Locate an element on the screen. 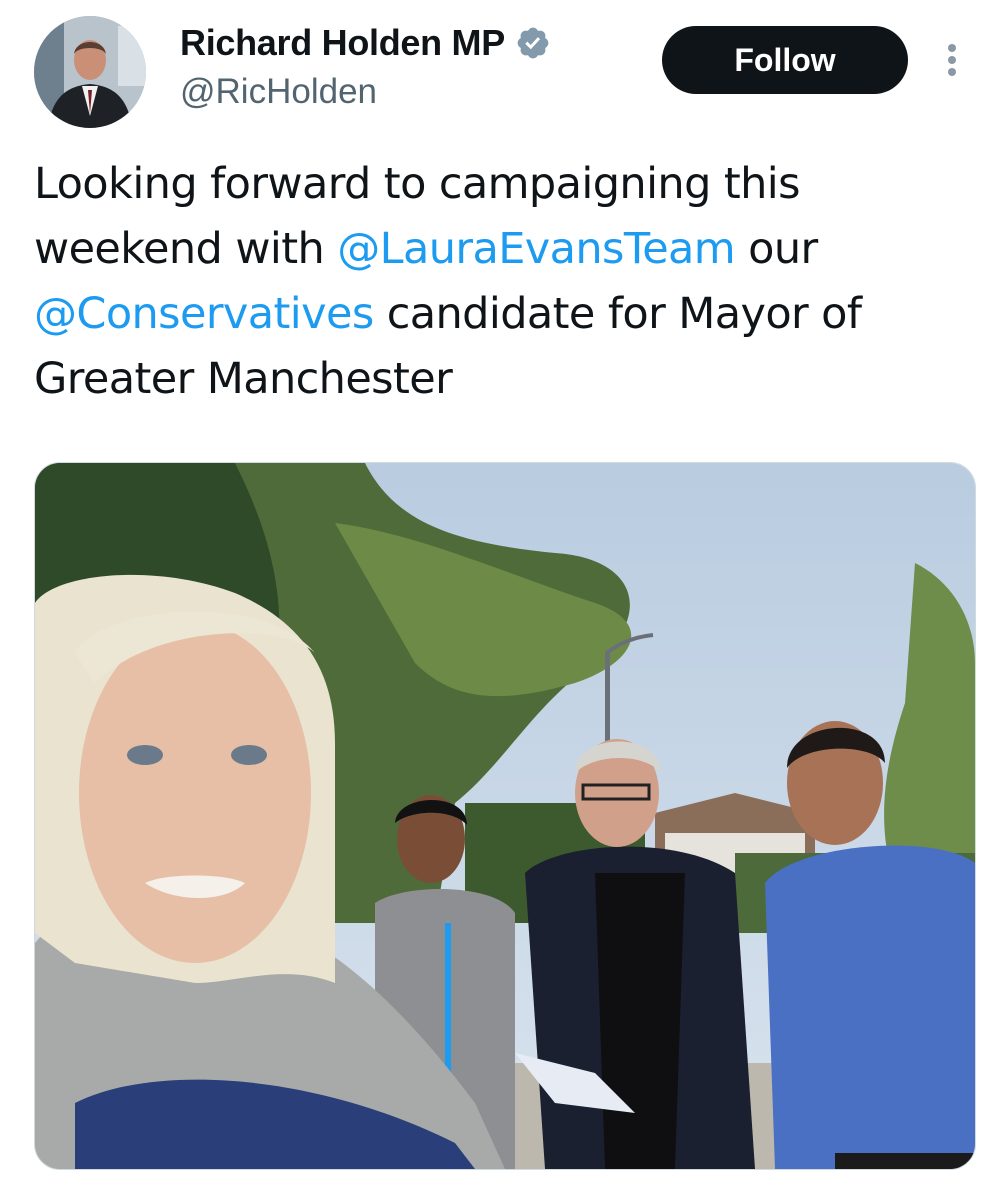 This screenshot has width=1008, height=1200. more-vertical-icon is located at coordinates (952, 60).